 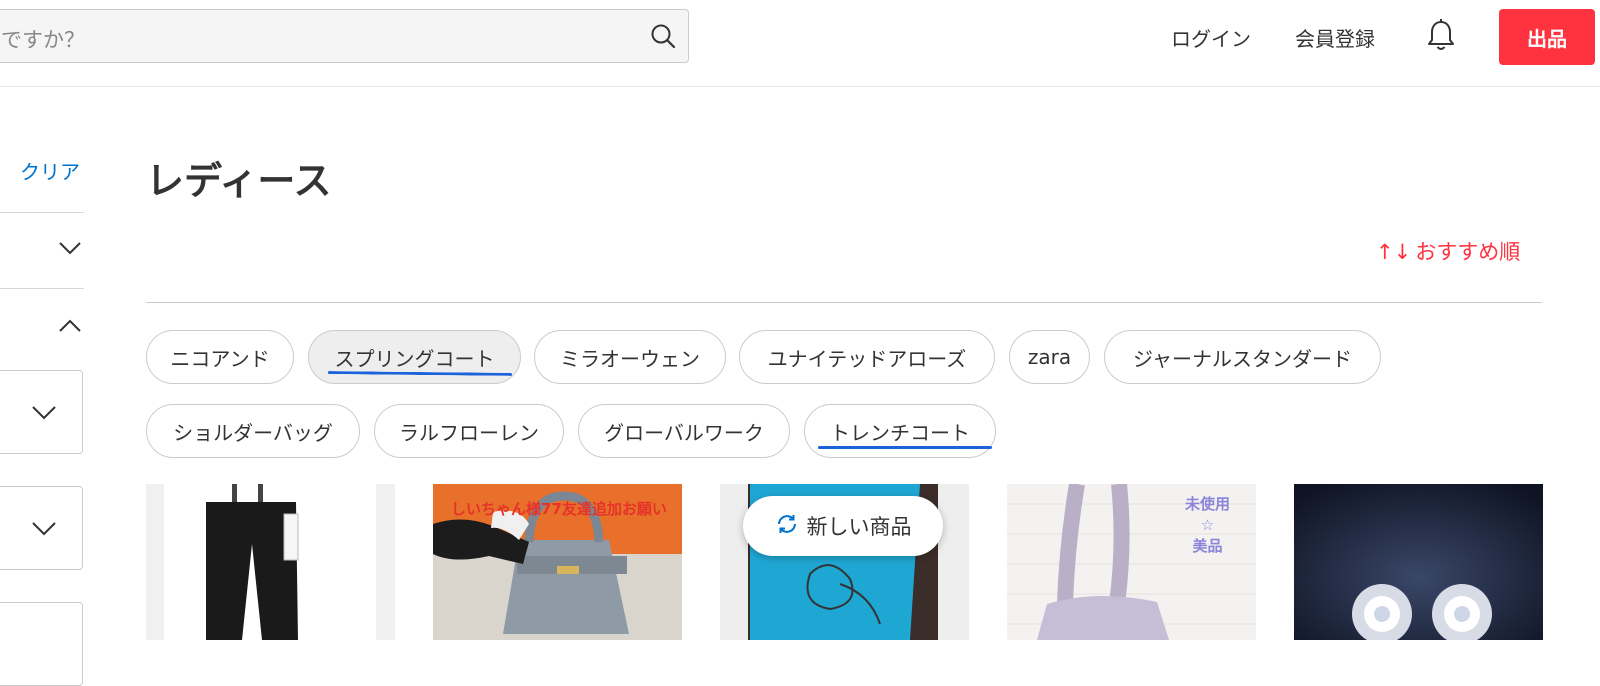 What do you see at coordinates (557, 562) in the screenshot?
I see `product-card: しいちゃん様77友達追加お願い` at bounding box center [557, 562].